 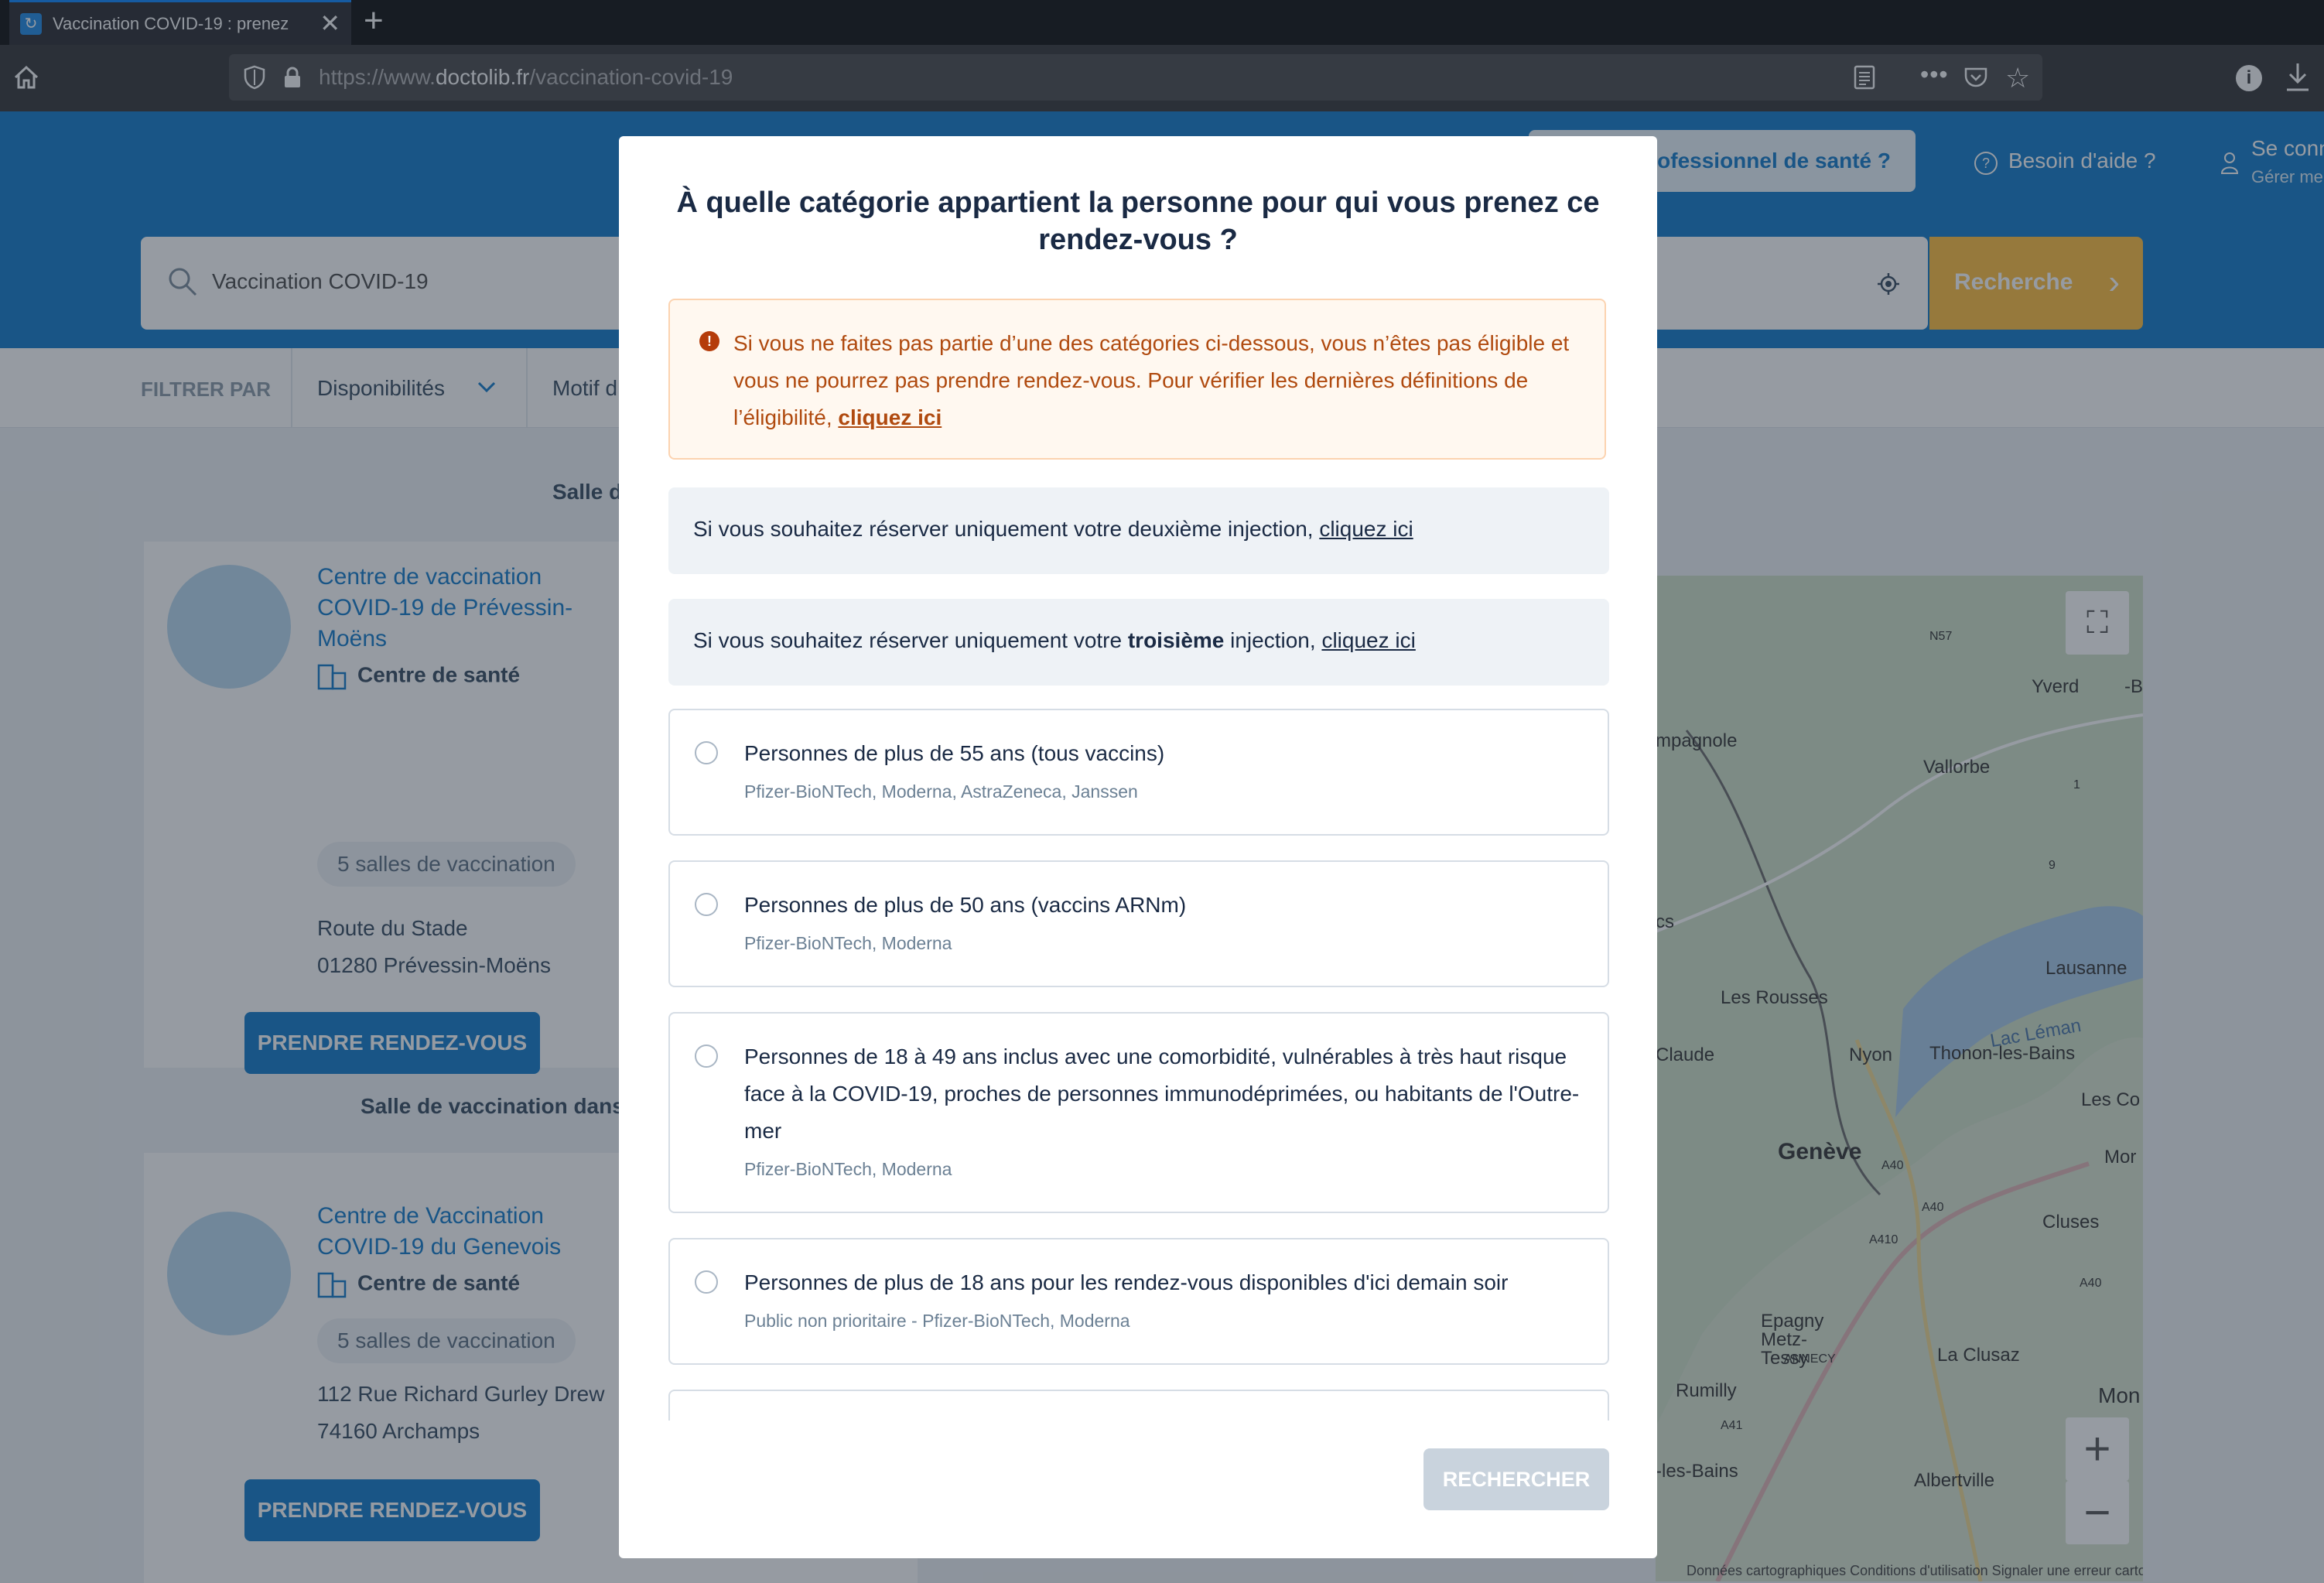 What do you see at coordinates (890, 417) in the screenshot?
I see `eligibility-link: cliquez ici` at bounding box center [890, 417].